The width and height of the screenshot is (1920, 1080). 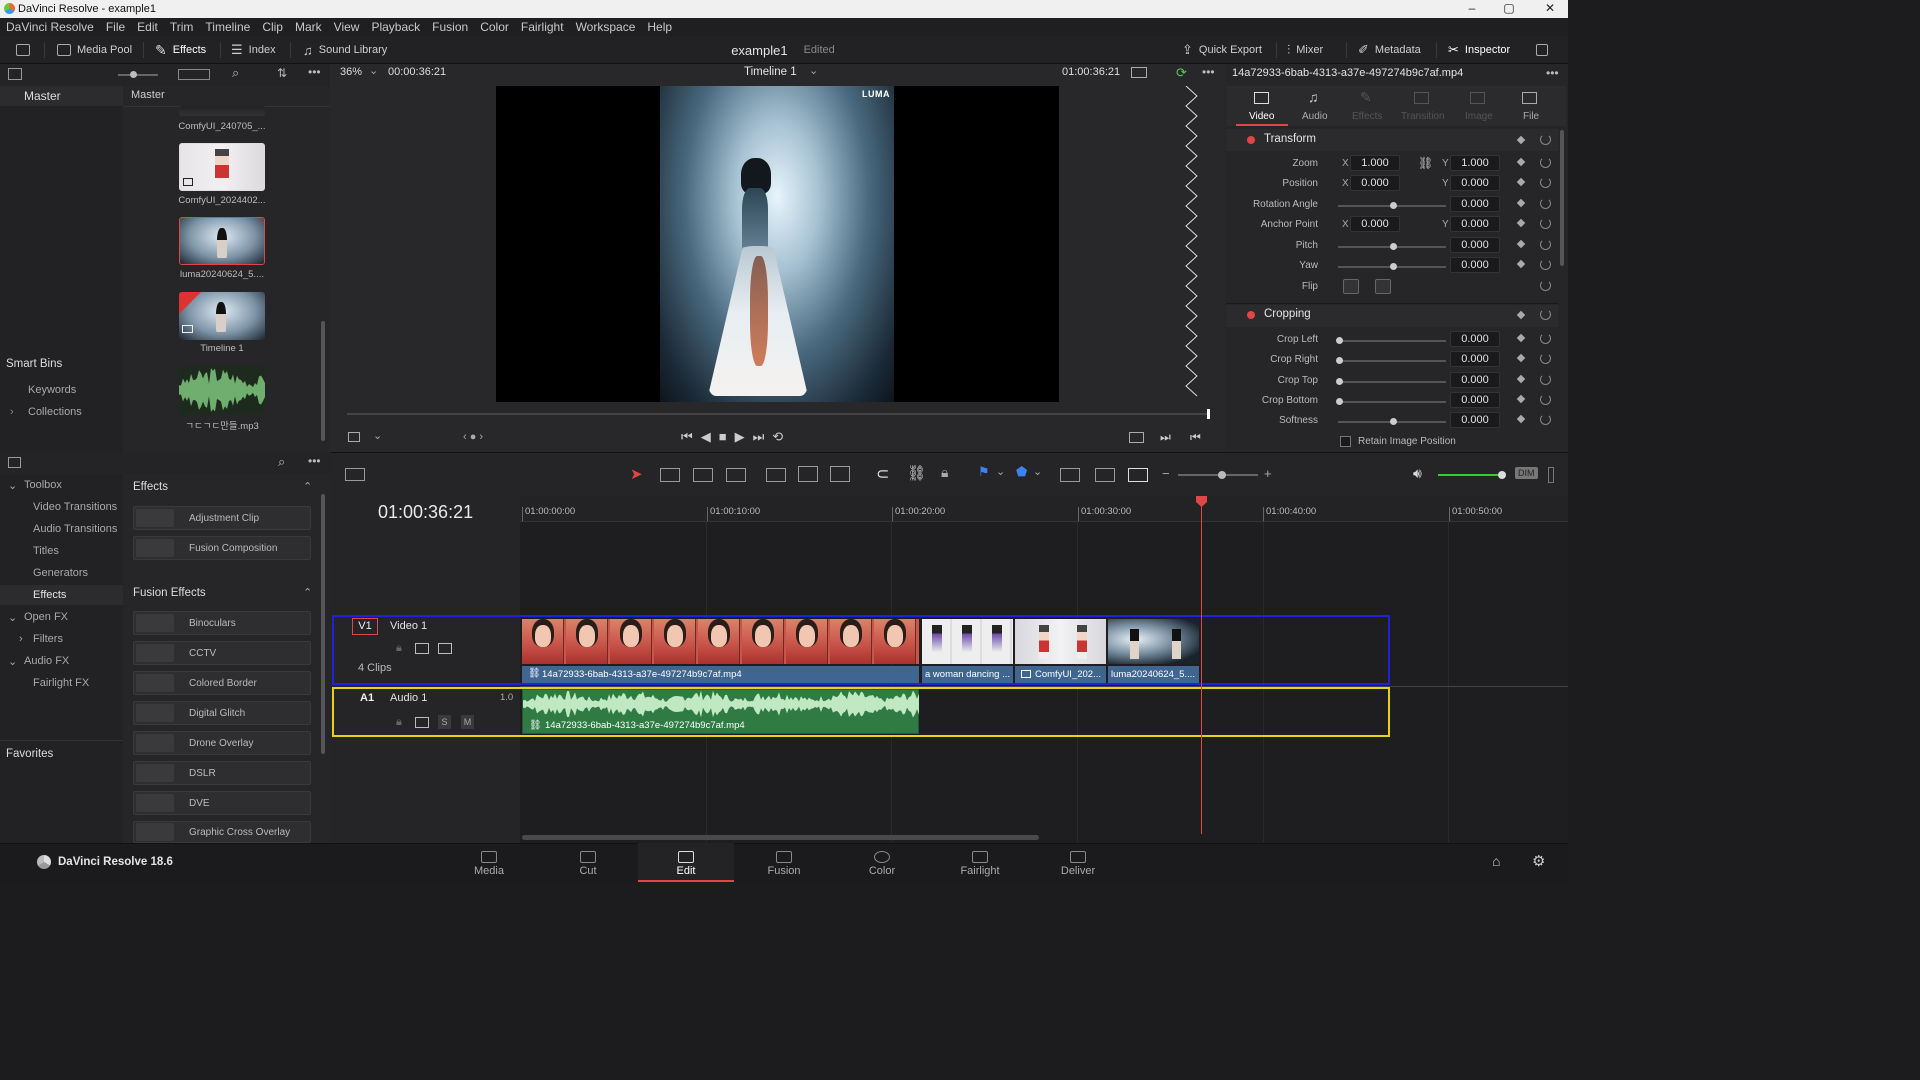 What do you see at coordinates (1375, 183) in the screenshot?
I see `position-x-field: 0.000` at bounding box center [1375, 183].